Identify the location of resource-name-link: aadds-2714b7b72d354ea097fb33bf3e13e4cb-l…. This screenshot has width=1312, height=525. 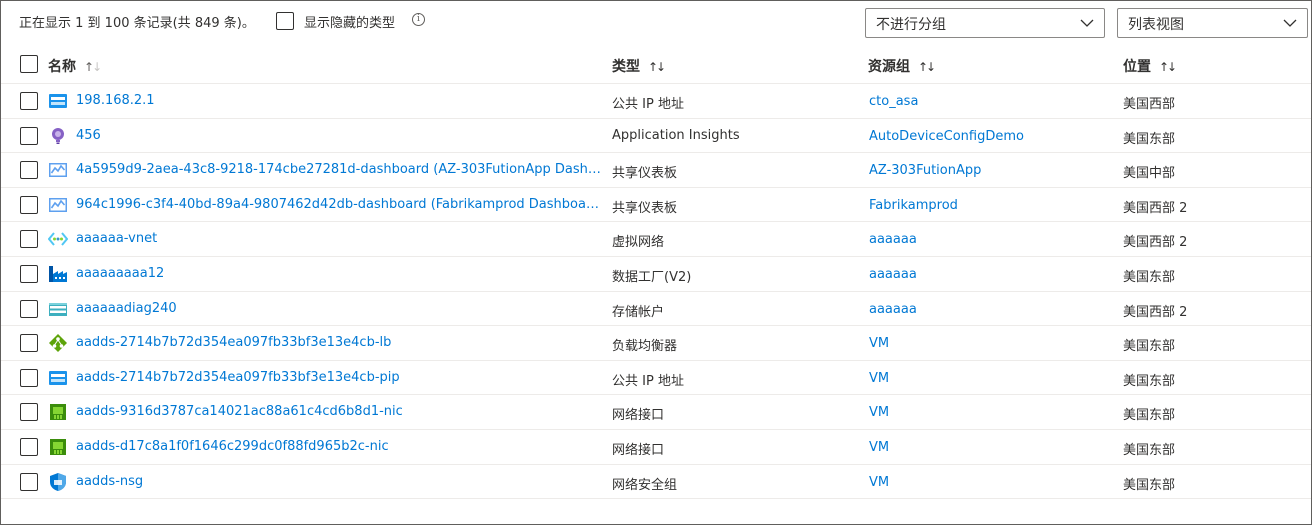
(338, 342).